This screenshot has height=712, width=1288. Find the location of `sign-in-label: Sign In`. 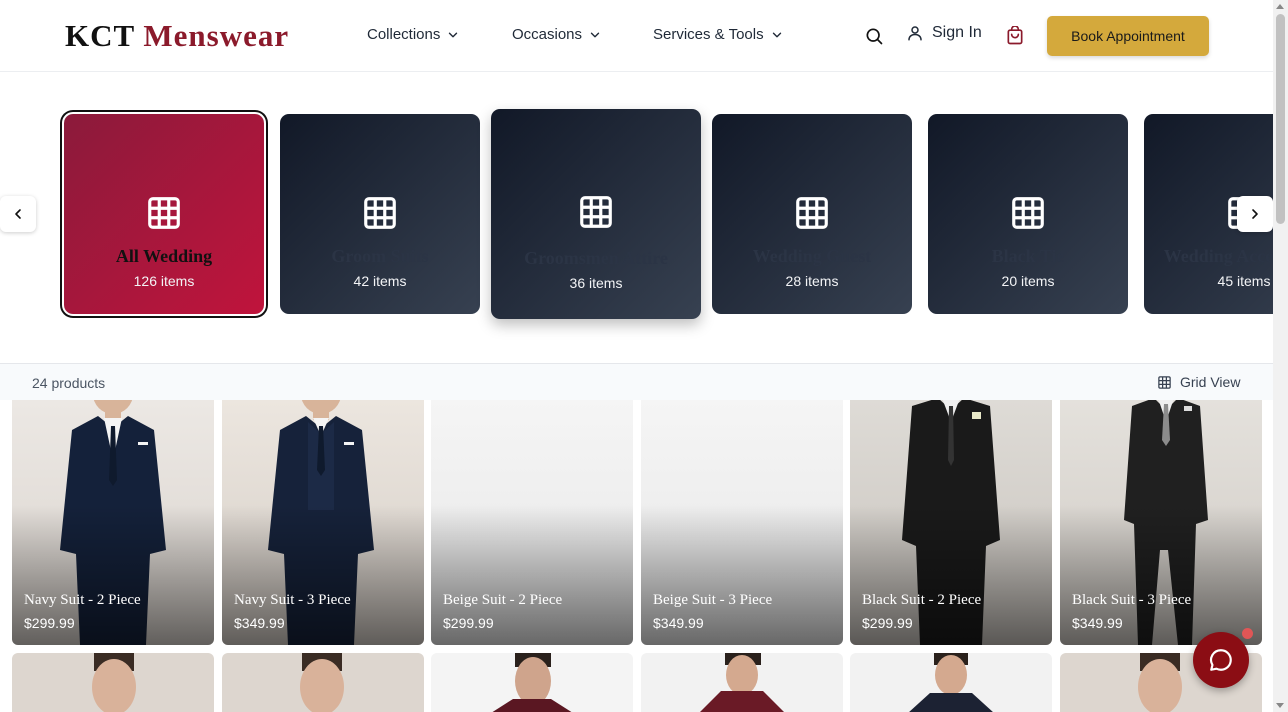

sign-in-label: Sign In is located at coordinates (957, 32).